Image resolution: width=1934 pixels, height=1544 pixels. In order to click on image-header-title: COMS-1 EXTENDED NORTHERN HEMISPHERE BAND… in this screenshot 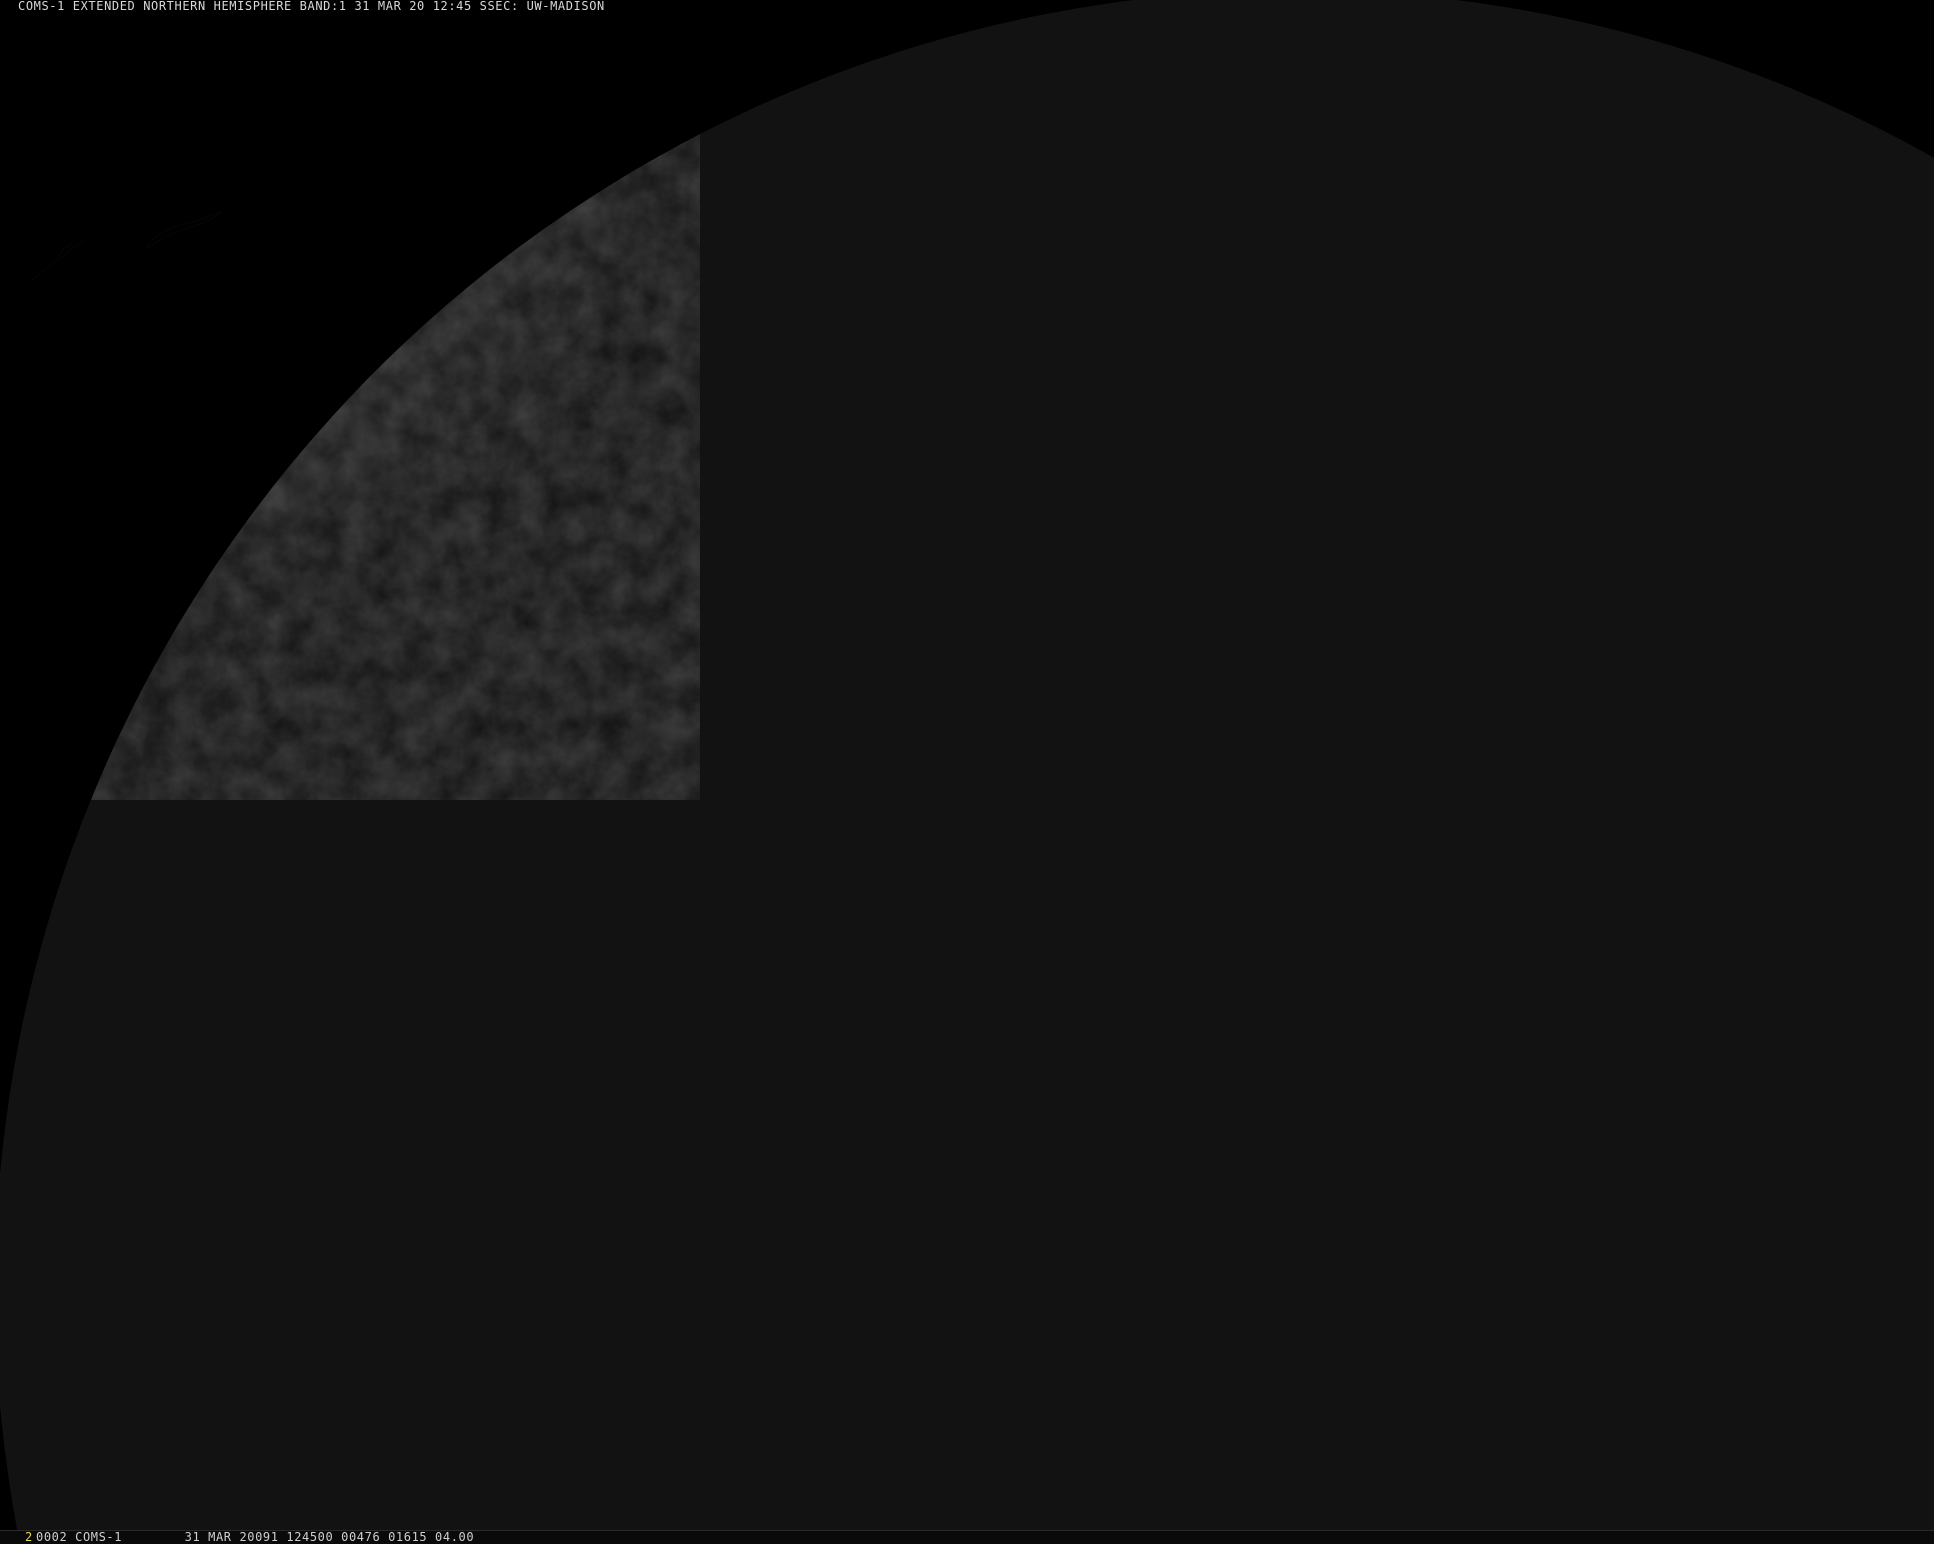, I will do `click(311, 6)`.